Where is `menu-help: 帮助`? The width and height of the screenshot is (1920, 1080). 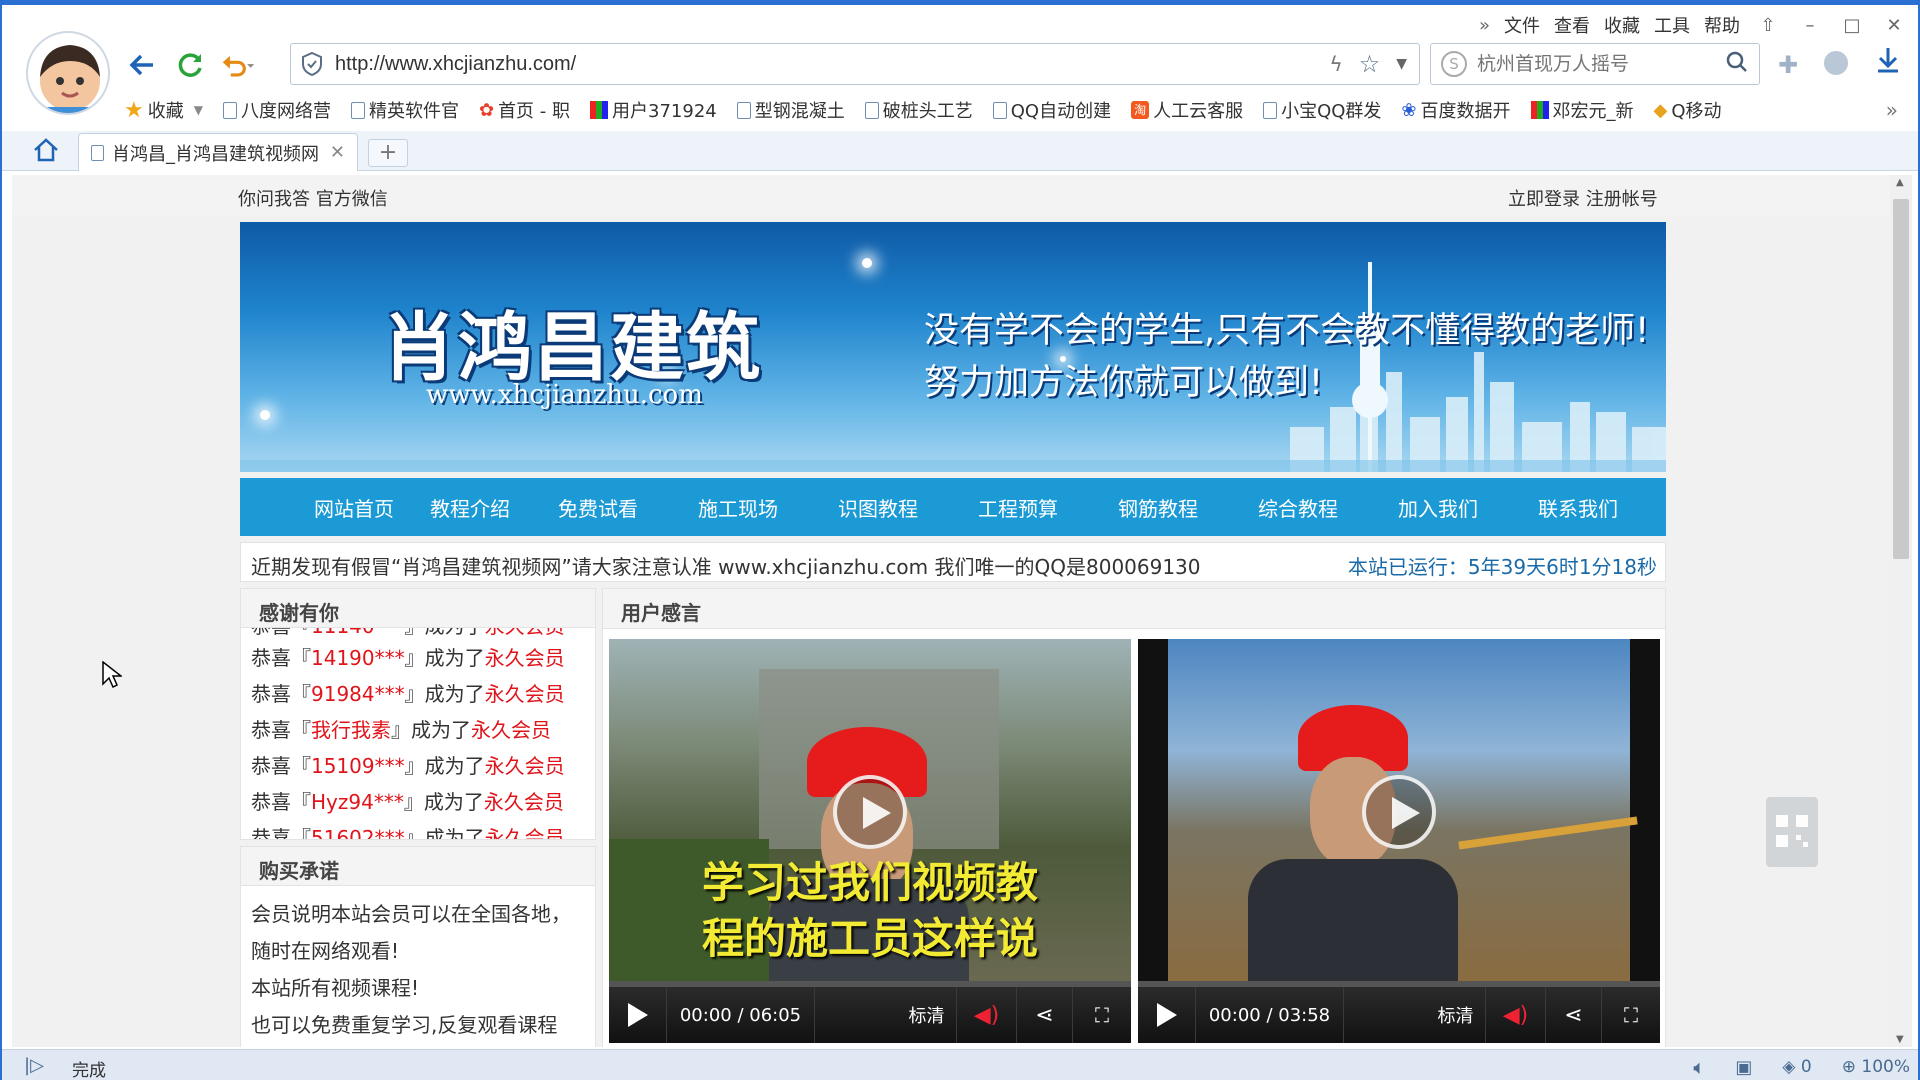
menu-help: 帮助 is located at coordinates (1722, 25).